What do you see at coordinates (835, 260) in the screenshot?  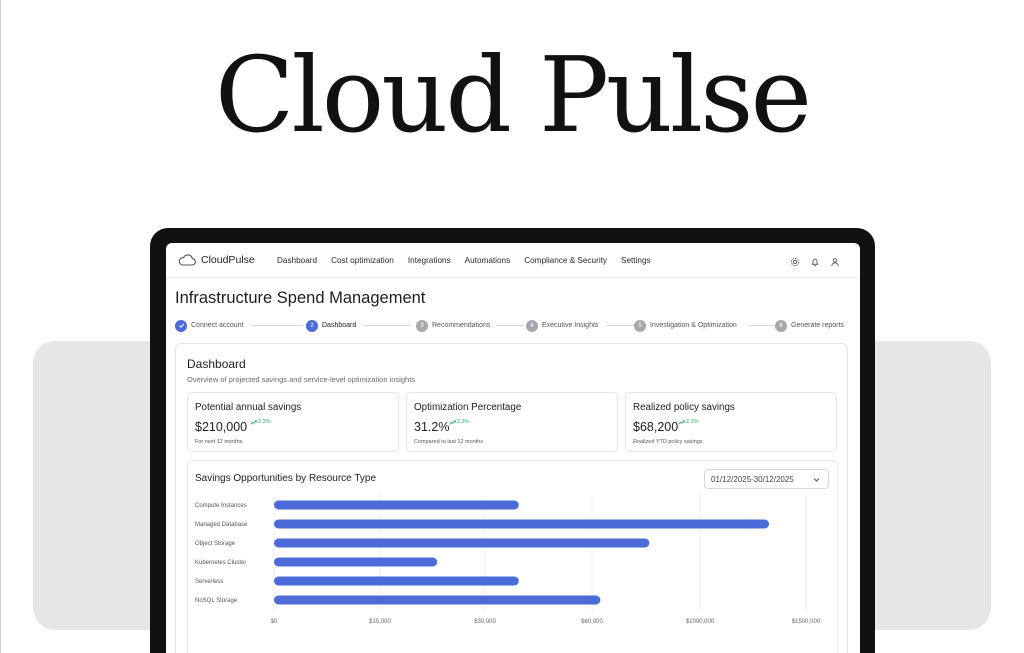 I see `user-icon` at bounding box center [835, 260].